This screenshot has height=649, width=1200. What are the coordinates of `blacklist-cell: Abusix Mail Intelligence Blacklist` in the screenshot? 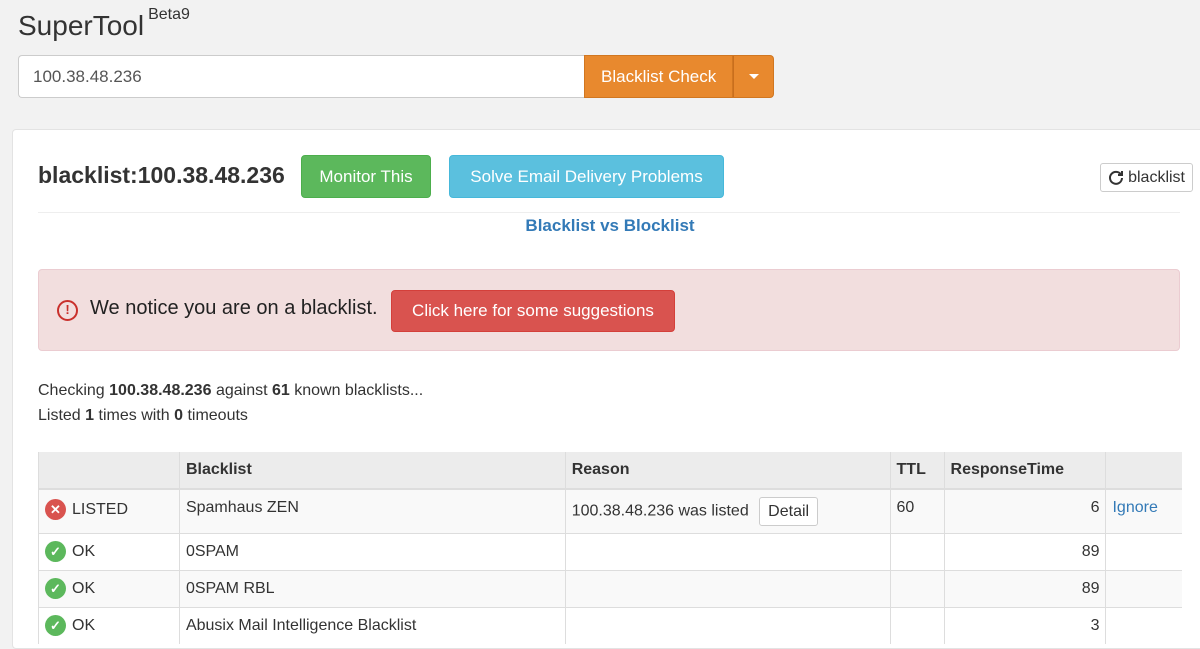 It's located at (372, 625).